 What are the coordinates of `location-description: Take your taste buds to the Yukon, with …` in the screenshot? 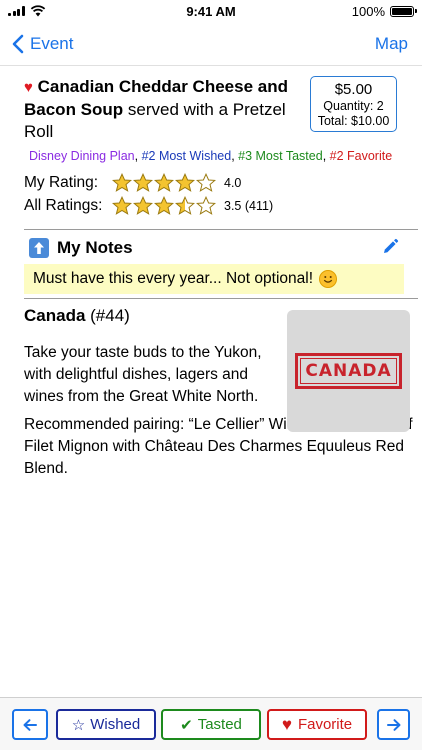 It's located at (143, 374).